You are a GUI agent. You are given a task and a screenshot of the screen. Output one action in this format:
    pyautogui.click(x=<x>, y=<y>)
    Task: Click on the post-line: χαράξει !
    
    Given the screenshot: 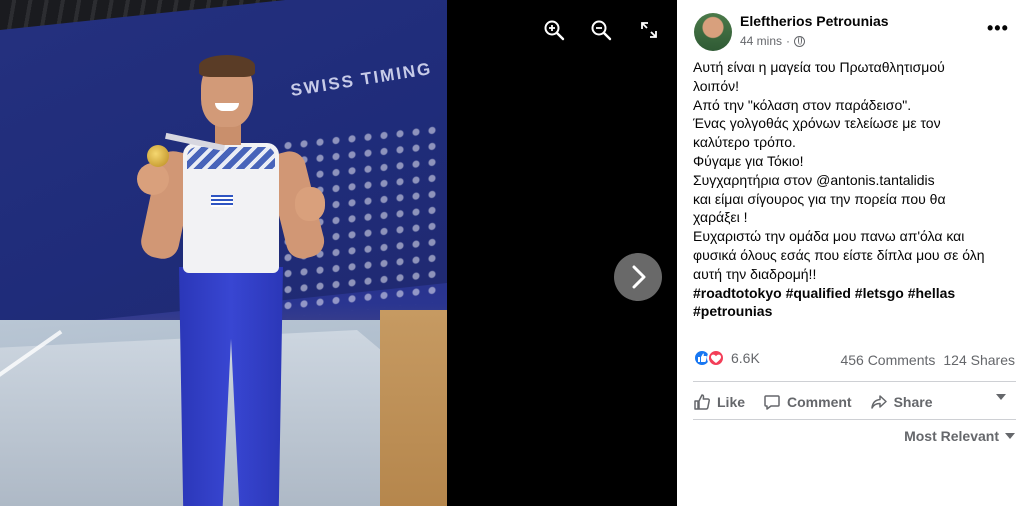 What is the action you would take?
    pyautogui.click(x=720, y=217)
    